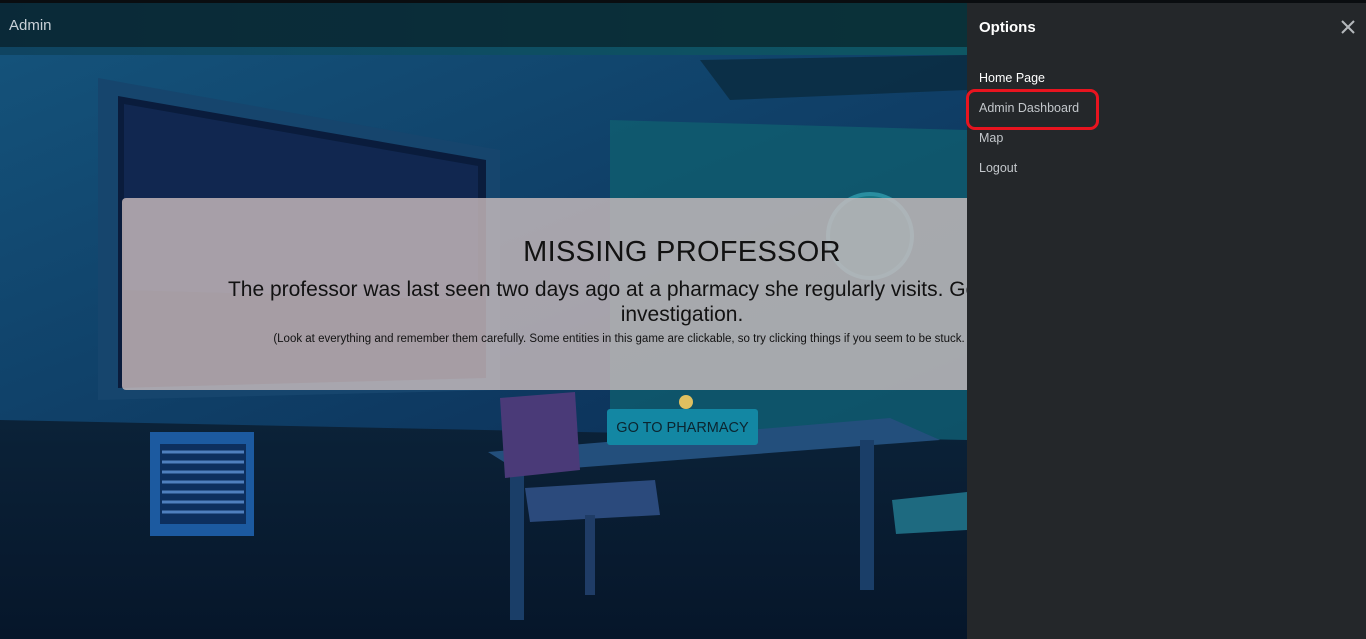 The height and width of the screenshot is (639, 1366). Describe the element at coordinates (483, 25) in the screenshot. I see `top-navbar: Admin` at that location.